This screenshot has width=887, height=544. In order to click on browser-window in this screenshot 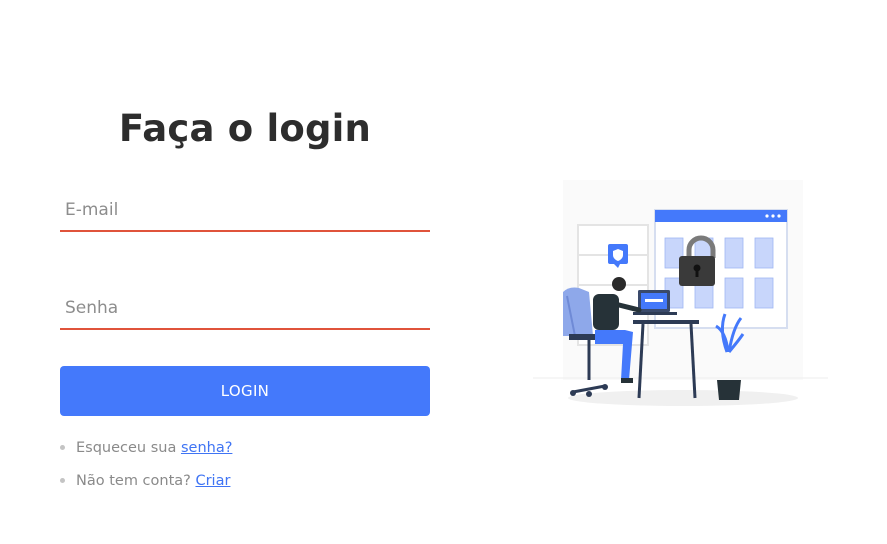, I will do `click(721, 269)`.